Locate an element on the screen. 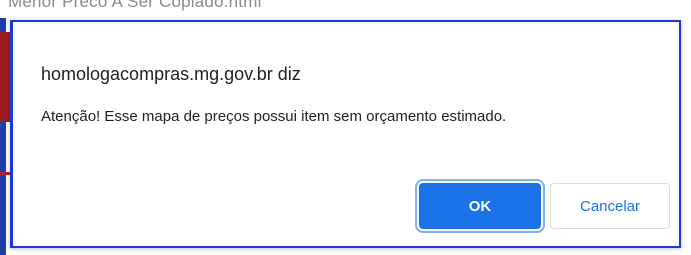  dialog-origin-title: homologacompras.mg.gov.br diz is located at coordinates (171, 74).